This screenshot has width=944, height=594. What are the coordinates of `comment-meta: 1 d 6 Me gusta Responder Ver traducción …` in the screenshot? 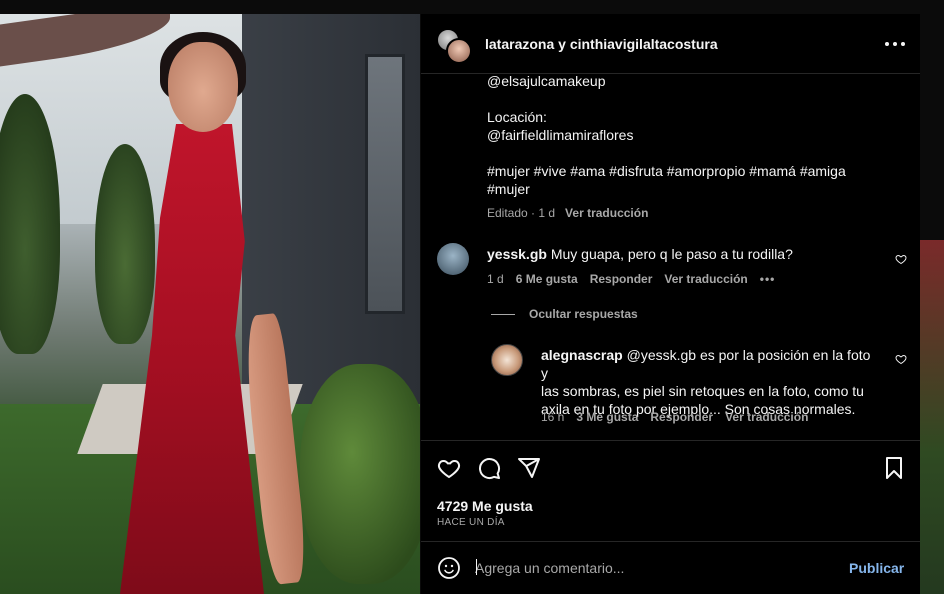 It's located at (631, 279).